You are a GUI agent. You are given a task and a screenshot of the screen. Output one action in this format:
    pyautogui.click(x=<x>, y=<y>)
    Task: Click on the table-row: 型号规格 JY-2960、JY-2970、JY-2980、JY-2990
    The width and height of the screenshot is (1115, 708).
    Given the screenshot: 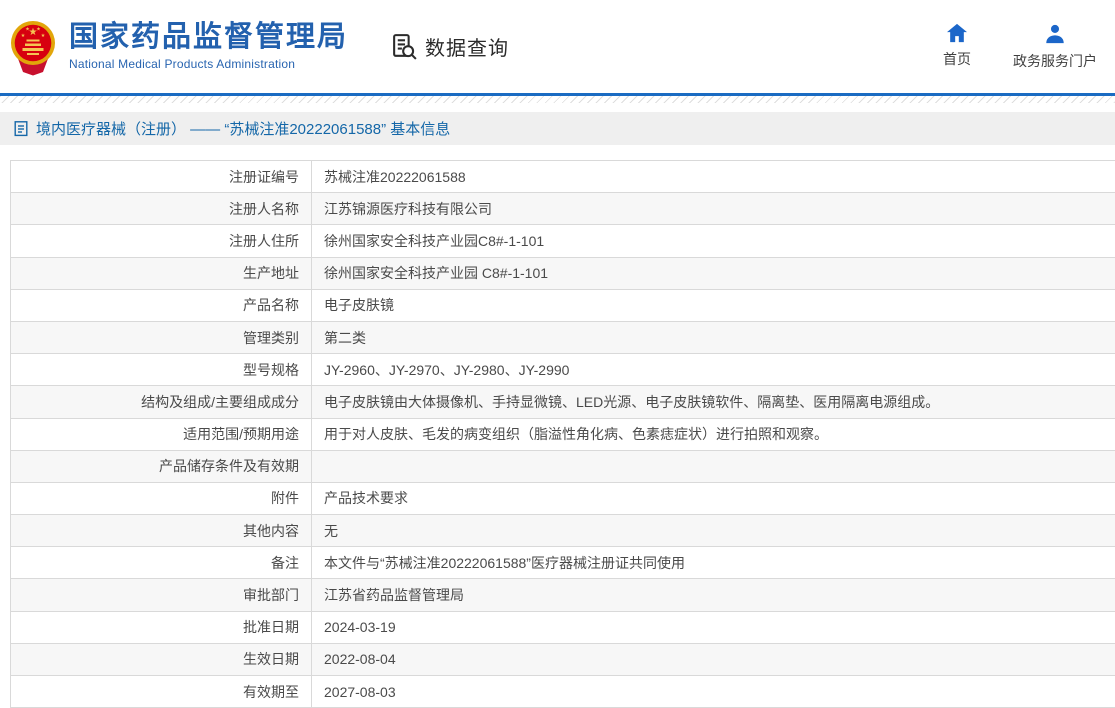 What is the action you would take?
    pyautogui.click(x=563, y=370)
    